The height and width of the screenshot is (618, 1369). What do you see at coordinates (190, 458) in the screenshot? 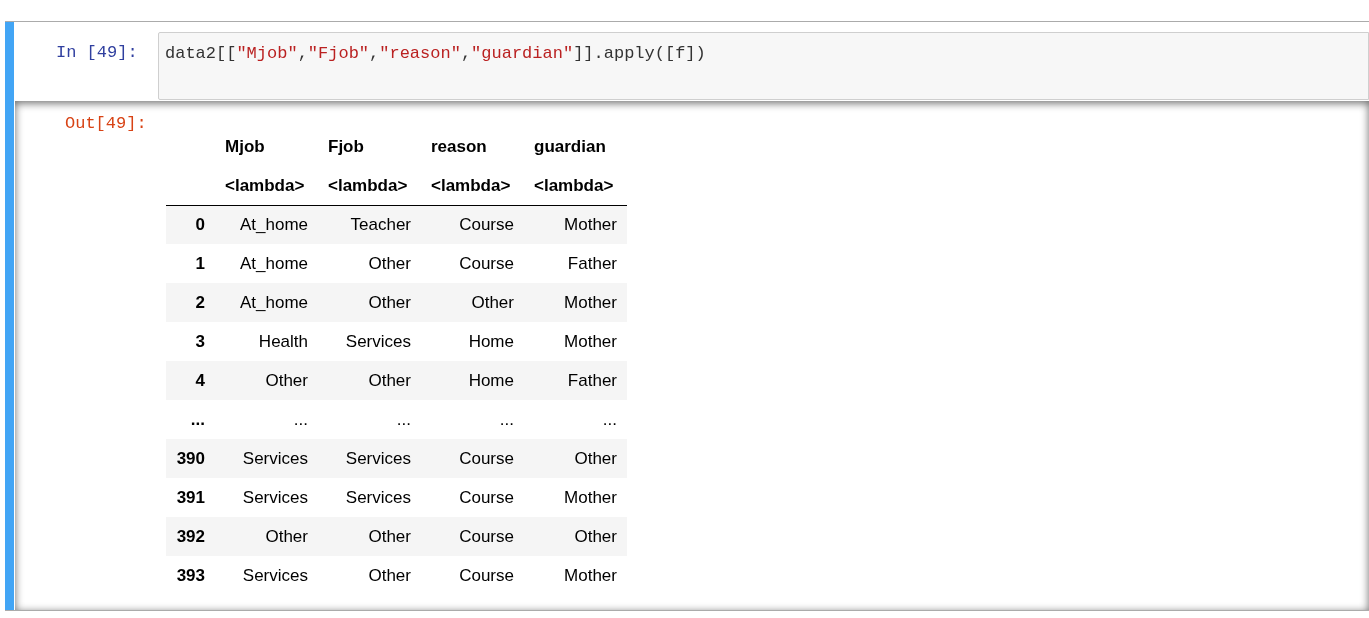
I see `row-index: 390` at bounding box center [190, 458].